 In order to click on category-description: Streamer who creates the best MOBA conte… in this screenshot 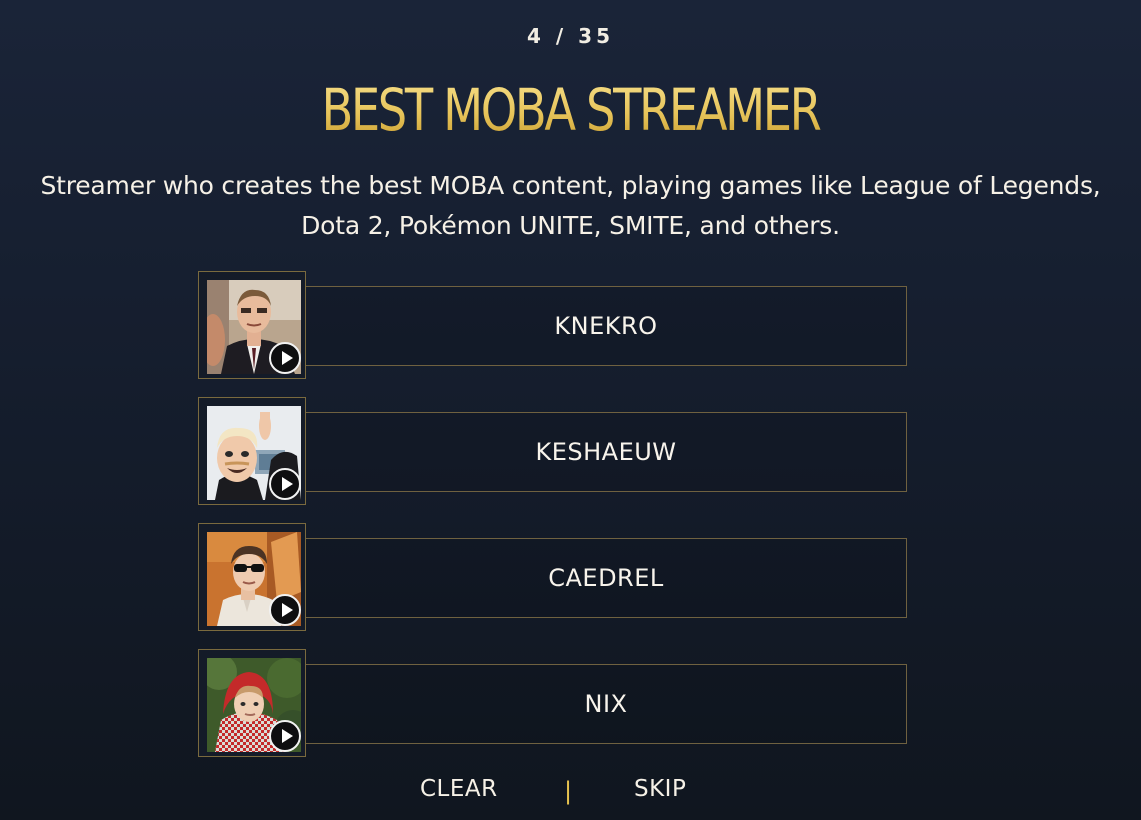, I will do `click(570, 205)`.